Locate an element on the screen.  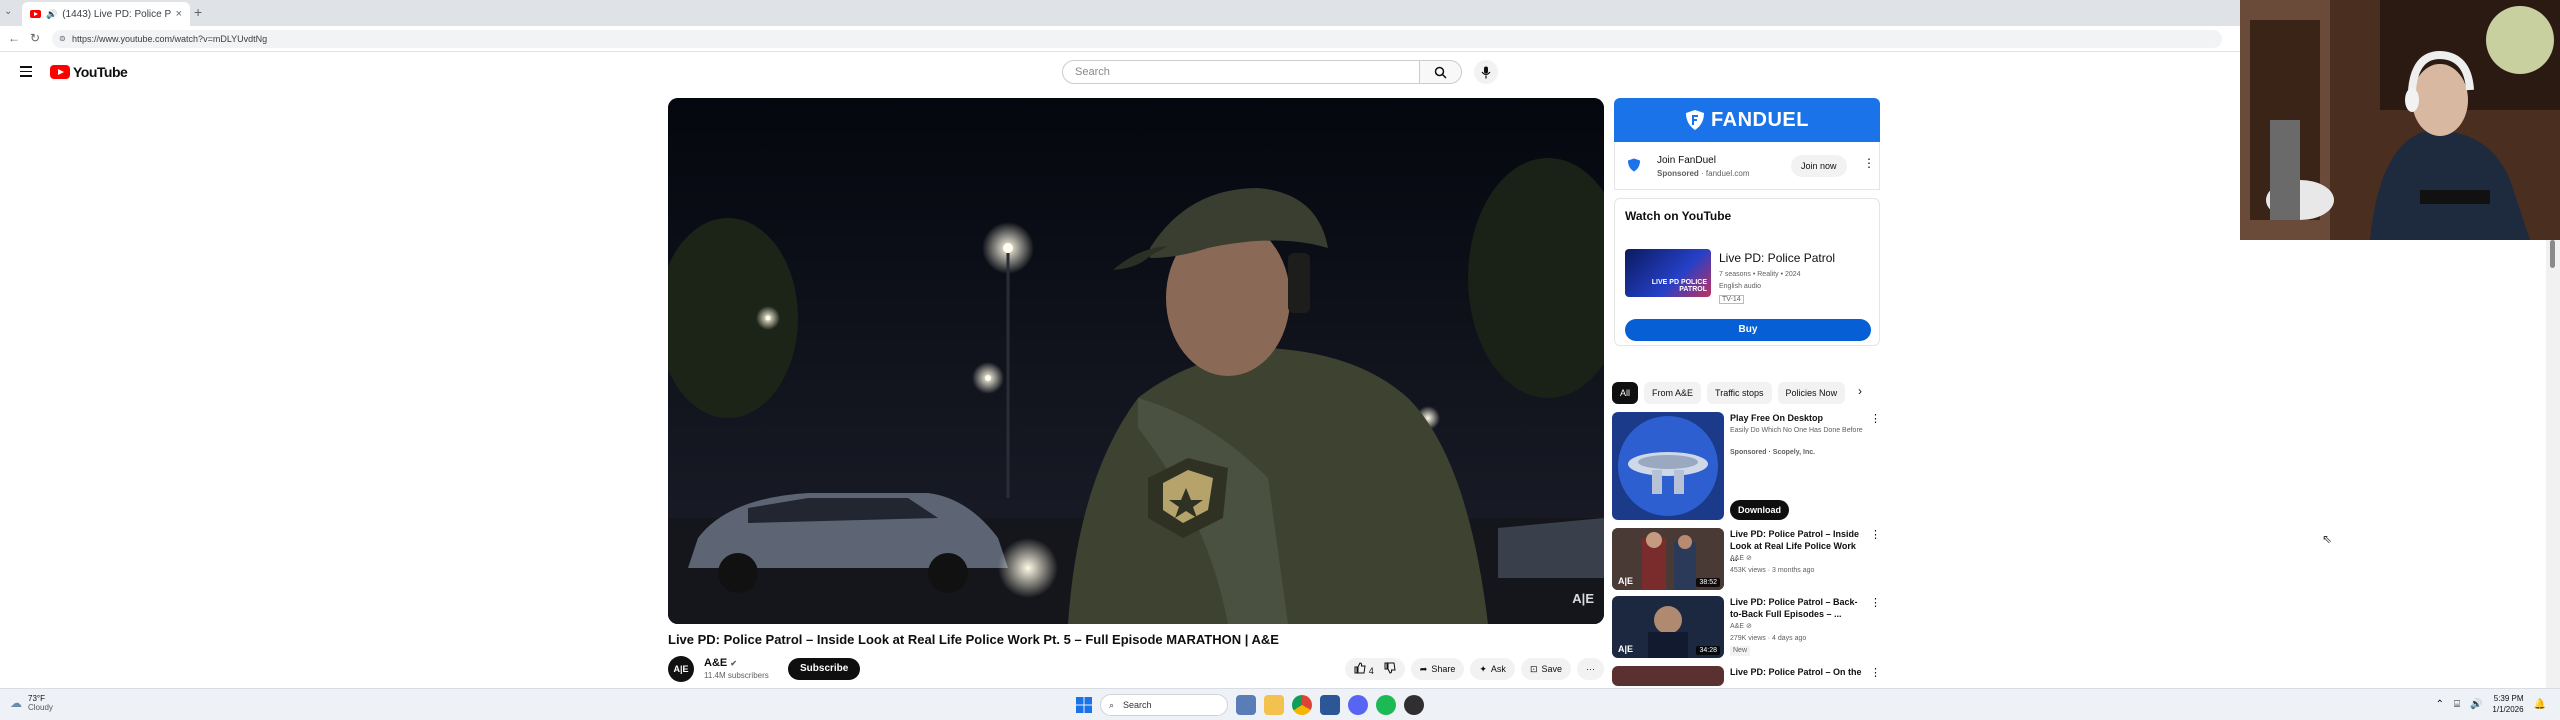
rec-sponsor: Sponsored · Scopely, Inc. is located at coordinates (1773, 452).